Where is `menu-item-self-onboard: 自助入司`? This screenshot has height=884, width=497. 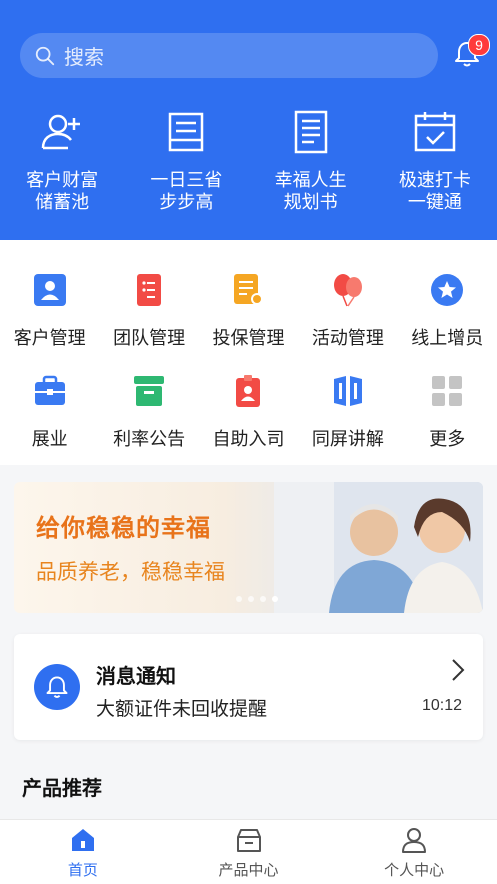 menu-item-self-onboard: 自助入司 is located at coordinates (248, 412).